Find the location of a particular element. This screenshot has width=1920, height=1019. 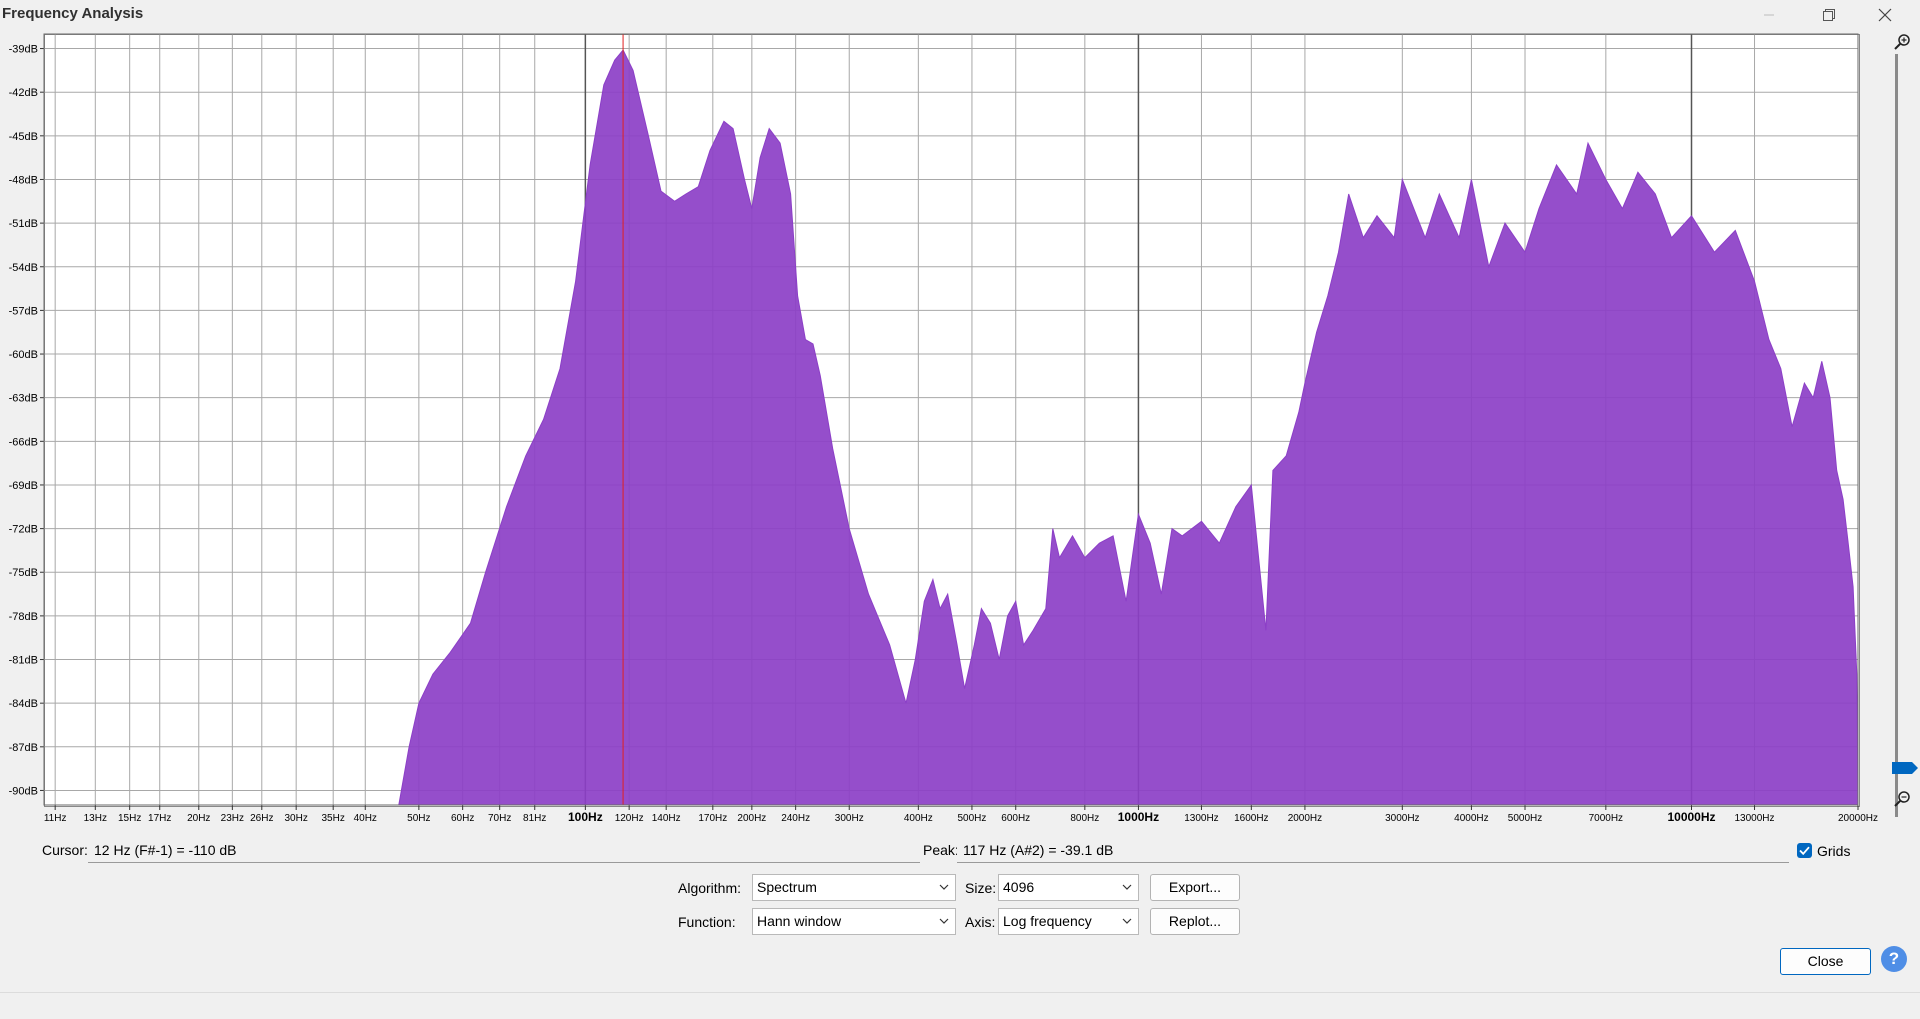

y-tick-label: -54dB is located at coordinates (23, 268).